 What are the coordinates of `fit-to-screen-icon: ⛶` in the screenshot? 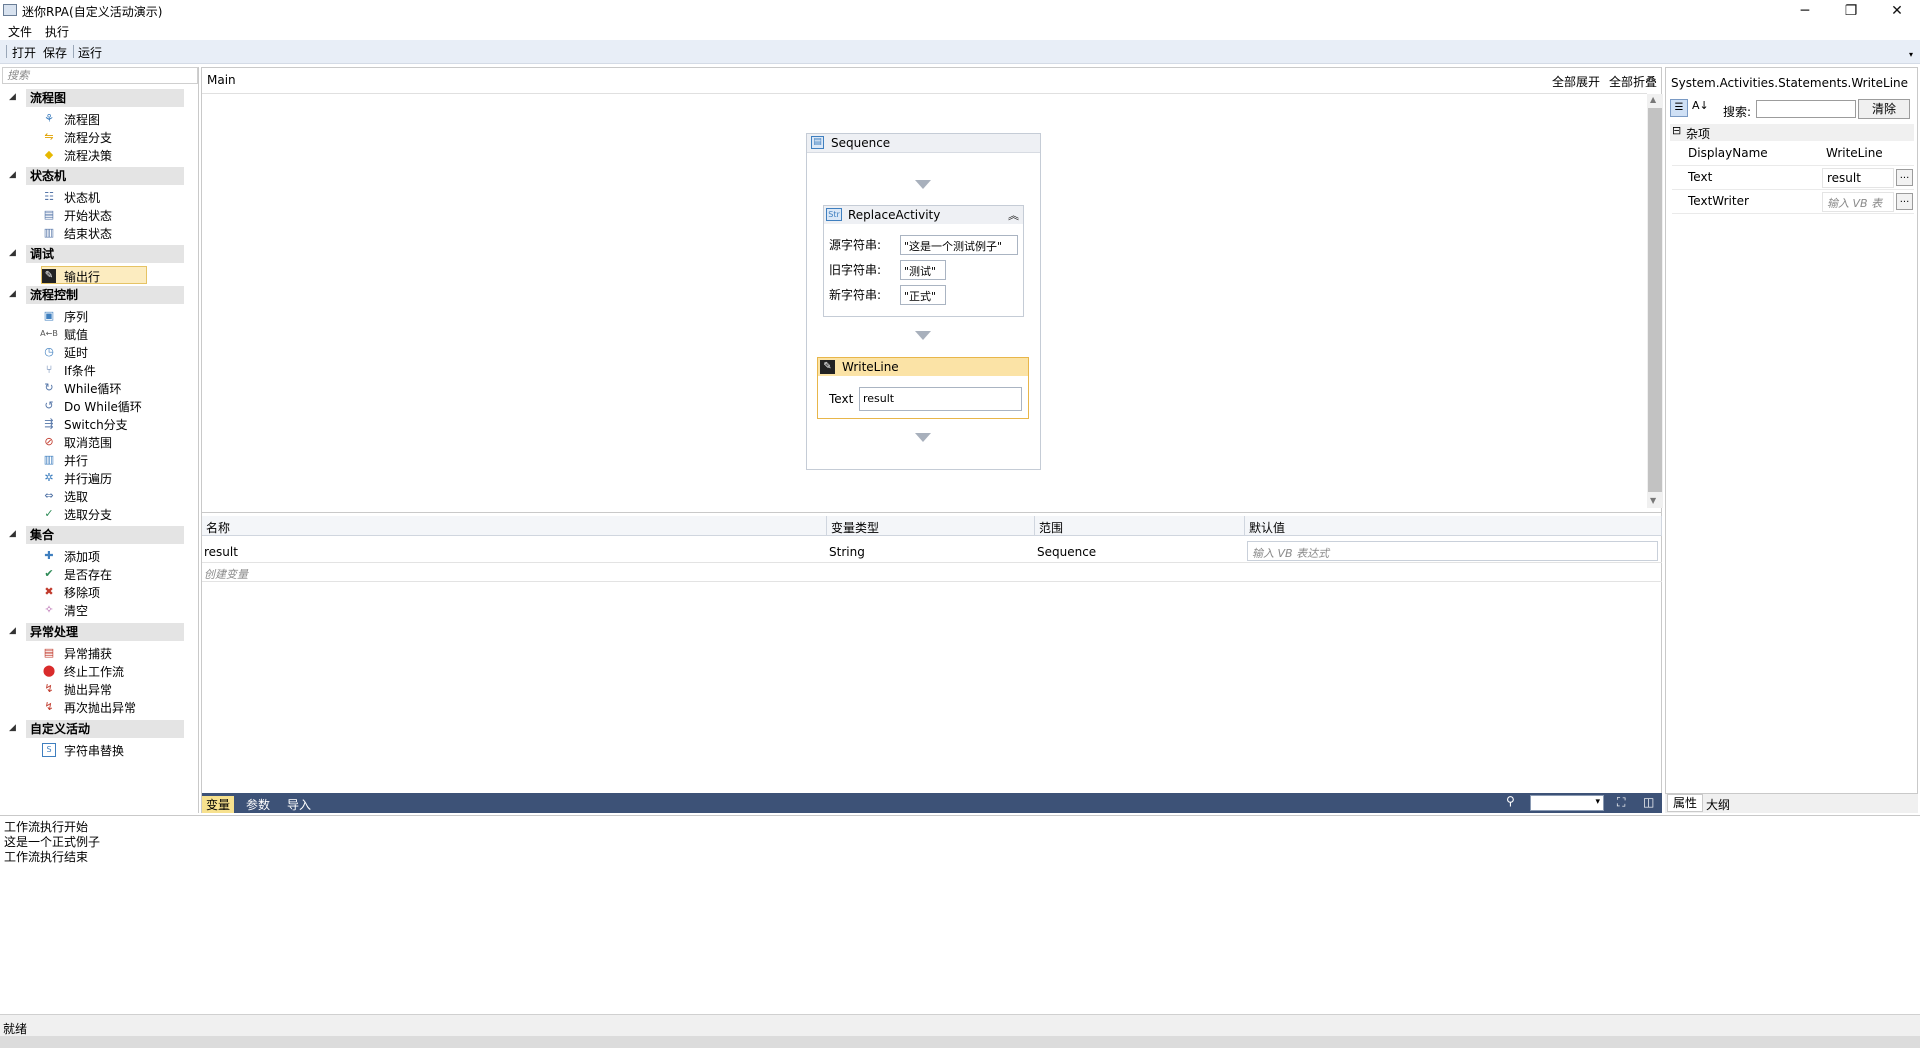 It's located at (1621, 802).